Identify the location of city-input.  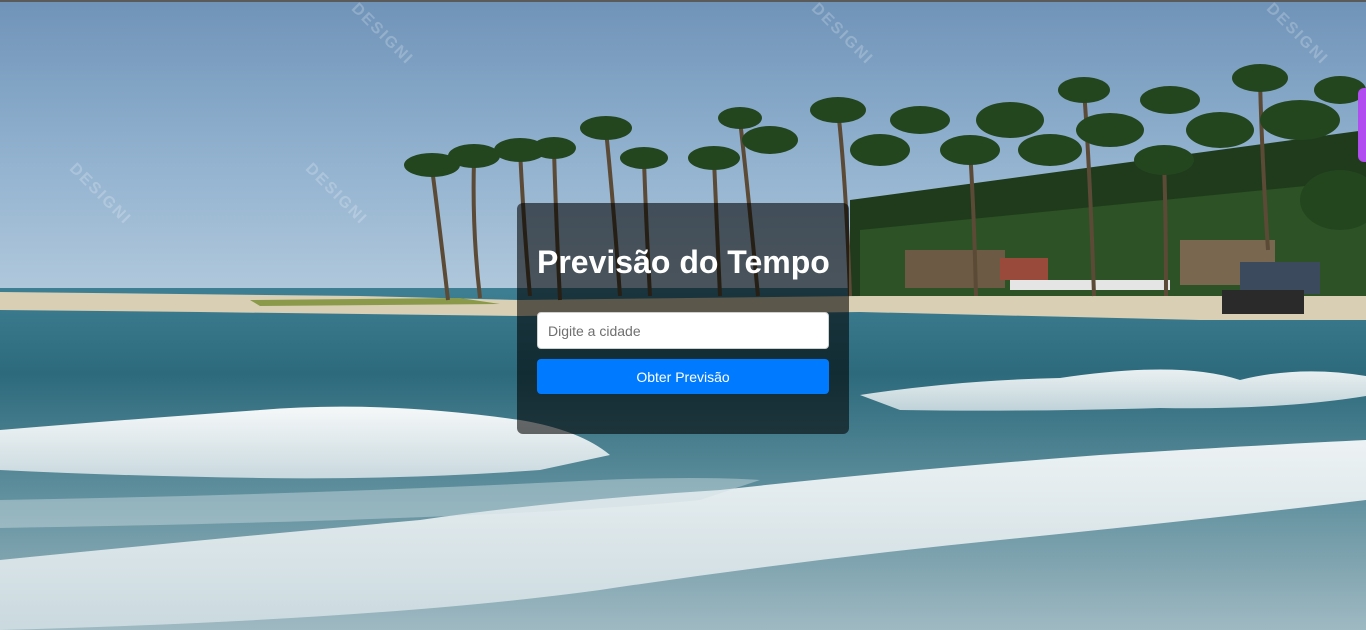
(683, 330).